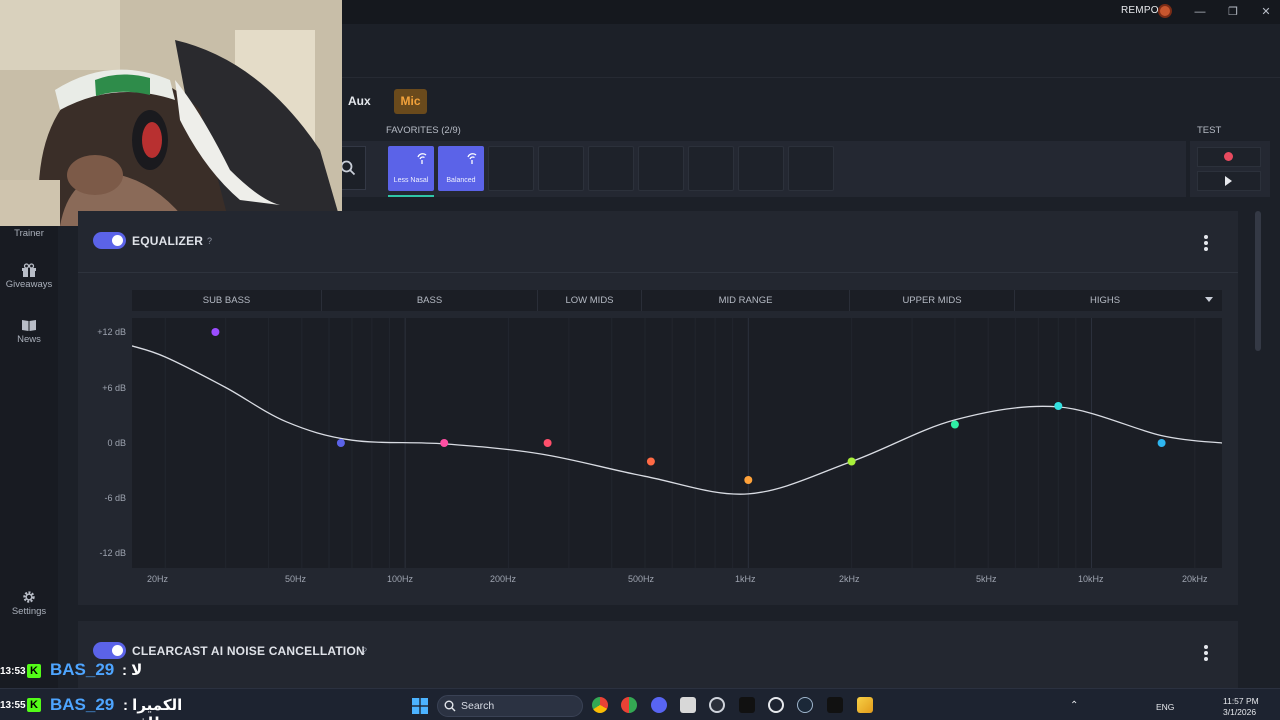 The height and width of the screenshot is (720, 1280). What do you see at coordinates (1140, 10) in the screenshot?
I see `user-name: REMPO` at bounding box center [1140, 10].